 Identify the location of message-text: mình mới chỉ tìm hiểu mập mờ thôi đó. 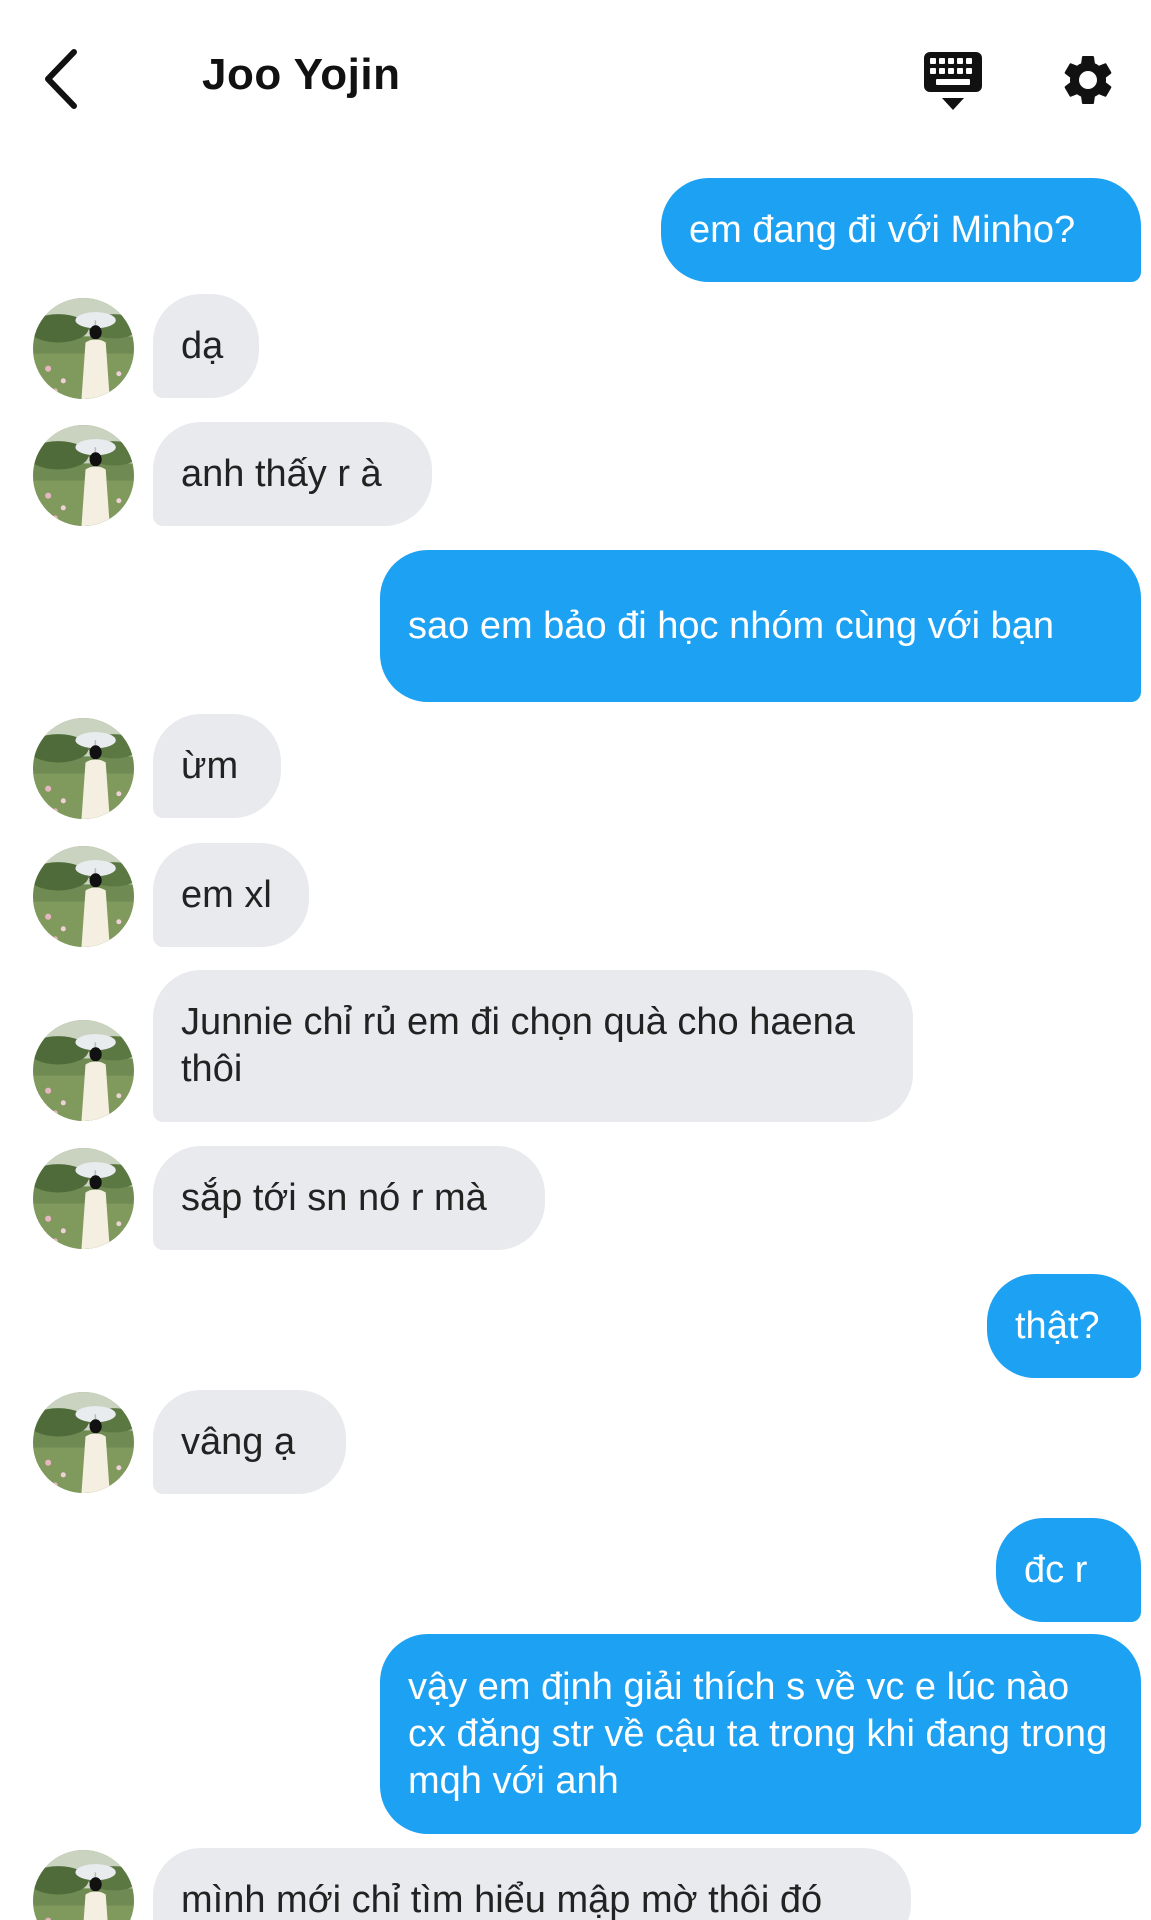
(502, 1899).